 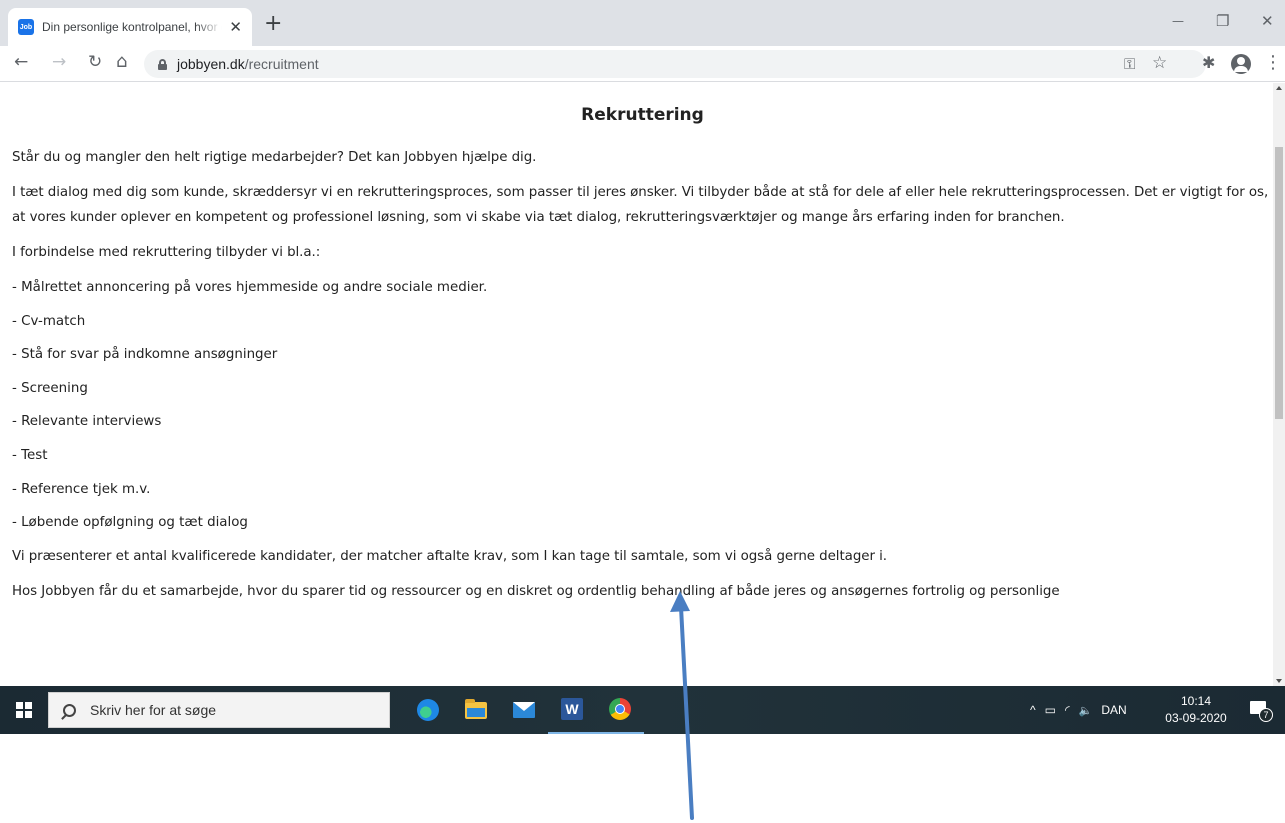 What do you see at coordinates (1067, 710) in the screenshot?
I see `wifi-icon: ◜` at bounding box center [1067, 710].